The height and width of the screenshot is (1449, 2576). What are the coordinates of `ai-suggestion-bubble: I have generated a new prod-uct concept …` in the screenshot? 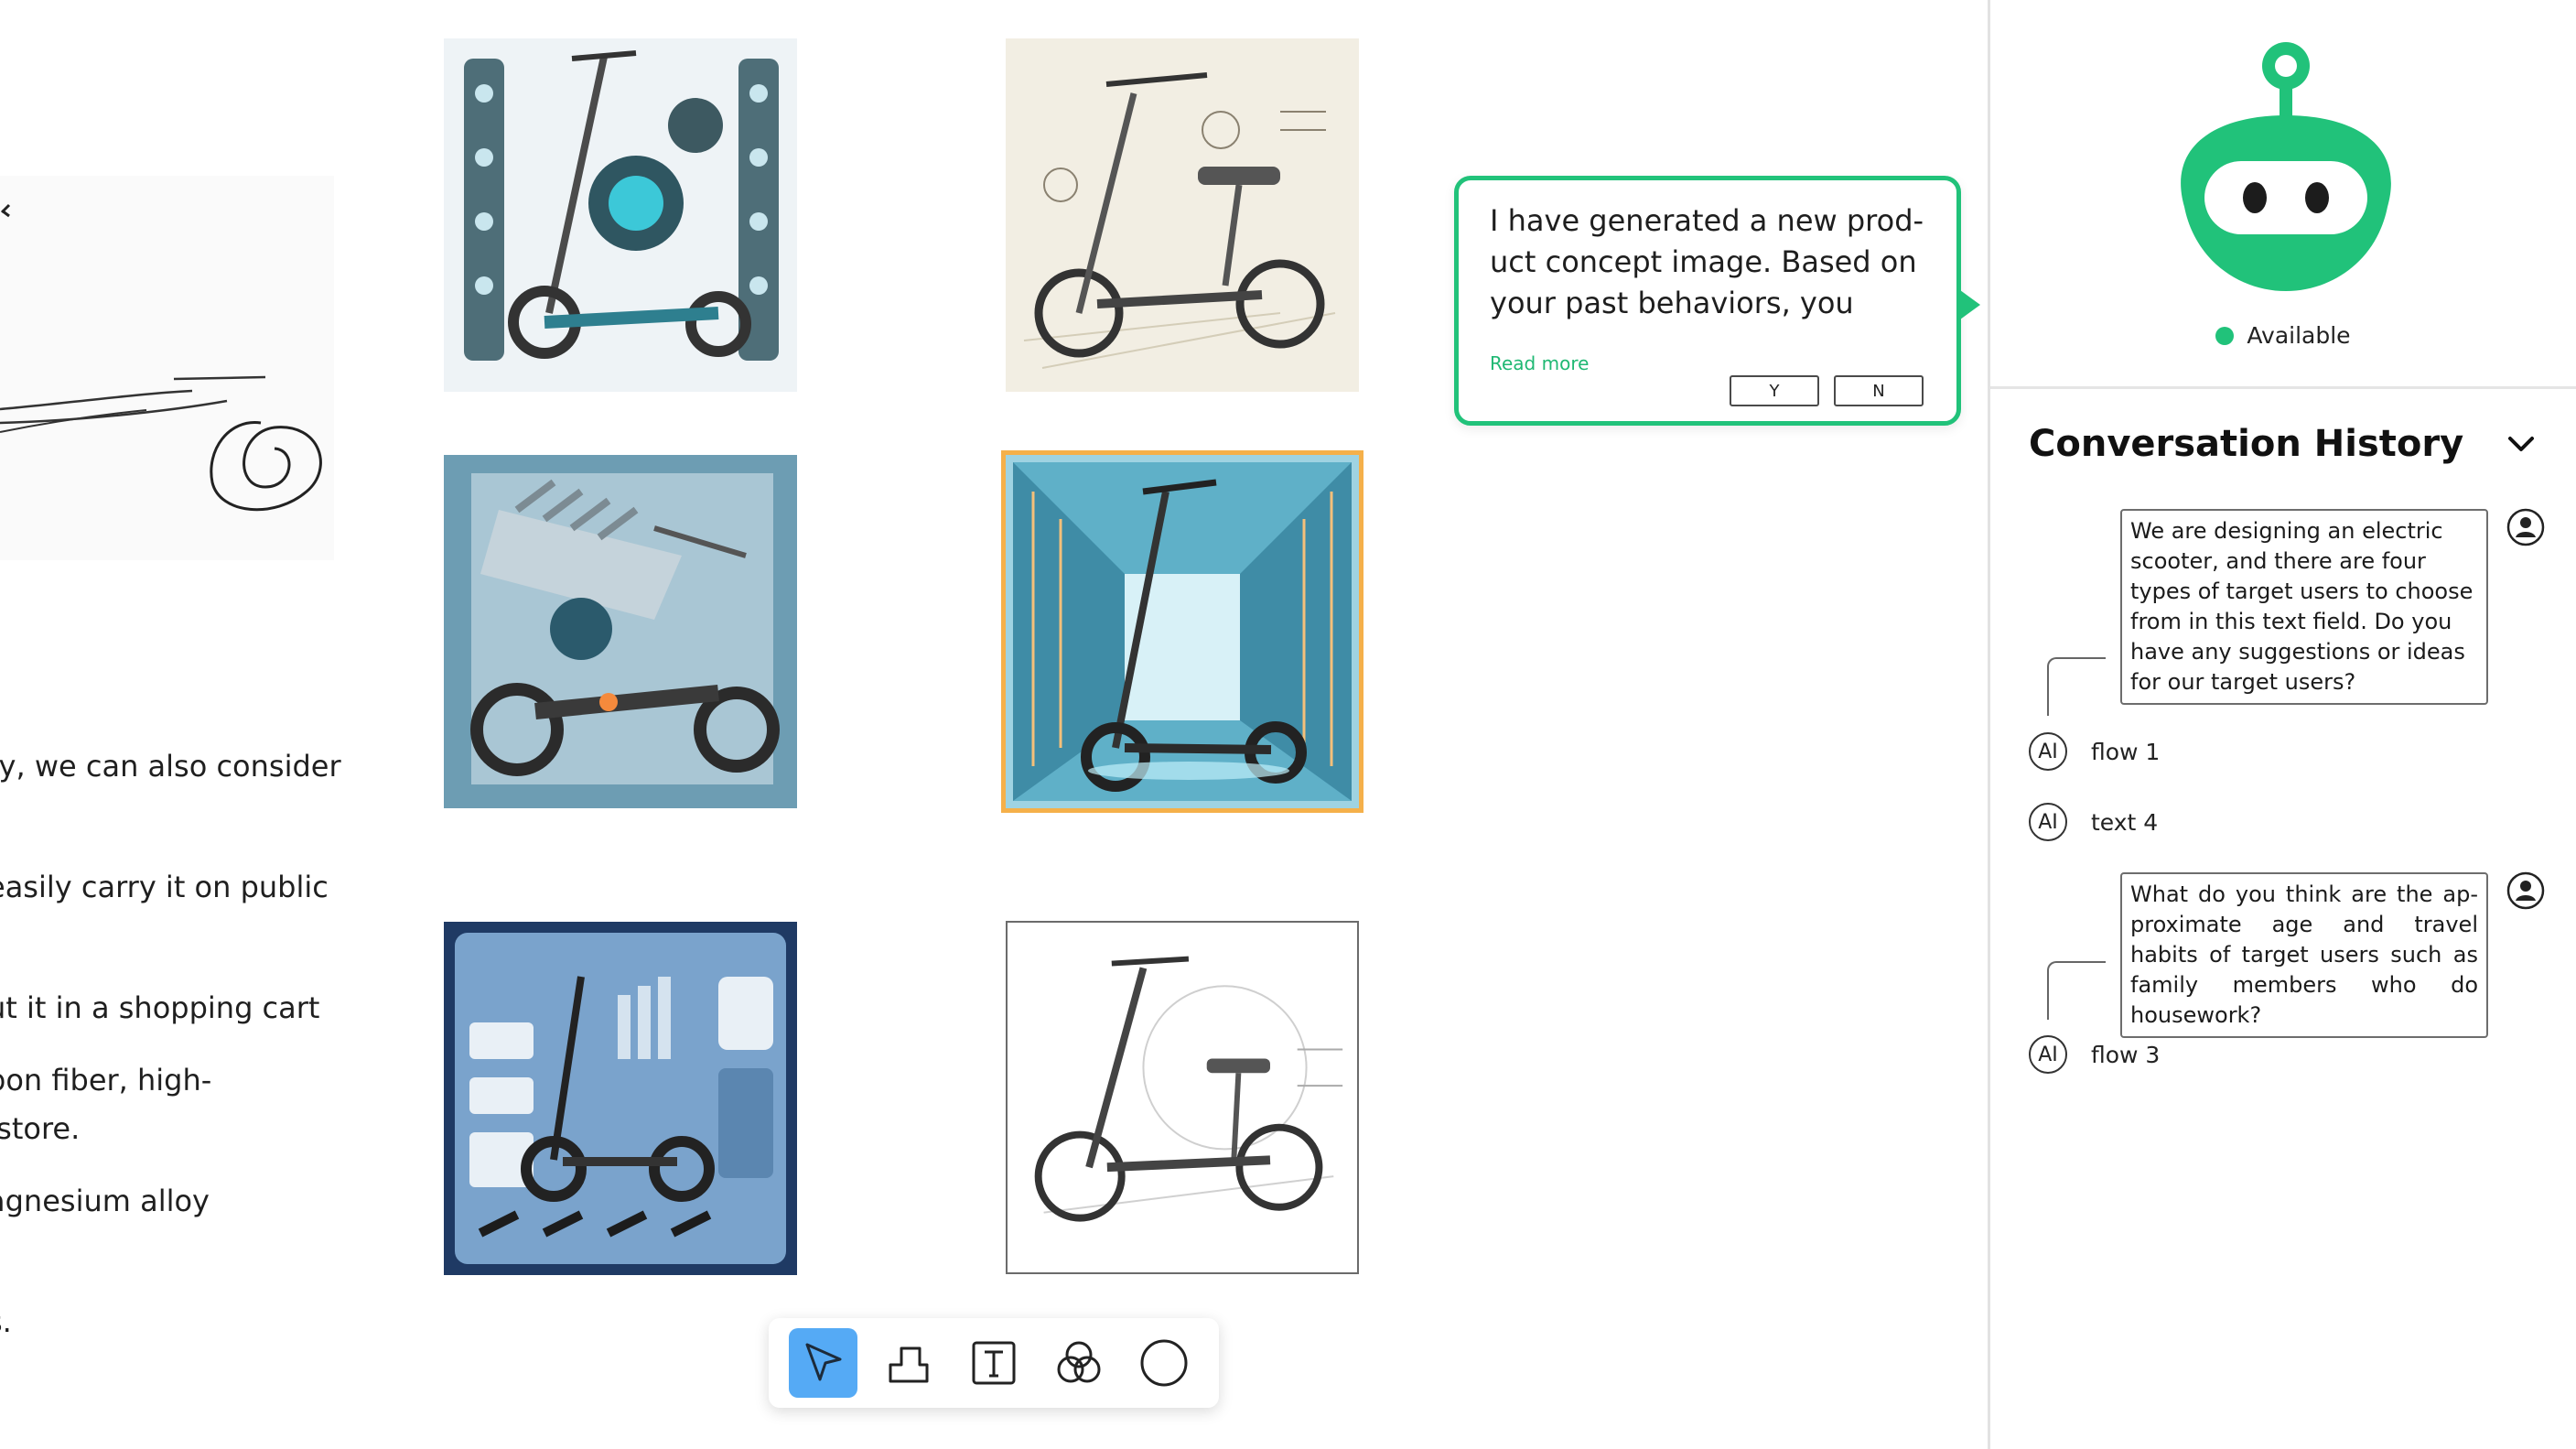 It's located at (1717, 301).